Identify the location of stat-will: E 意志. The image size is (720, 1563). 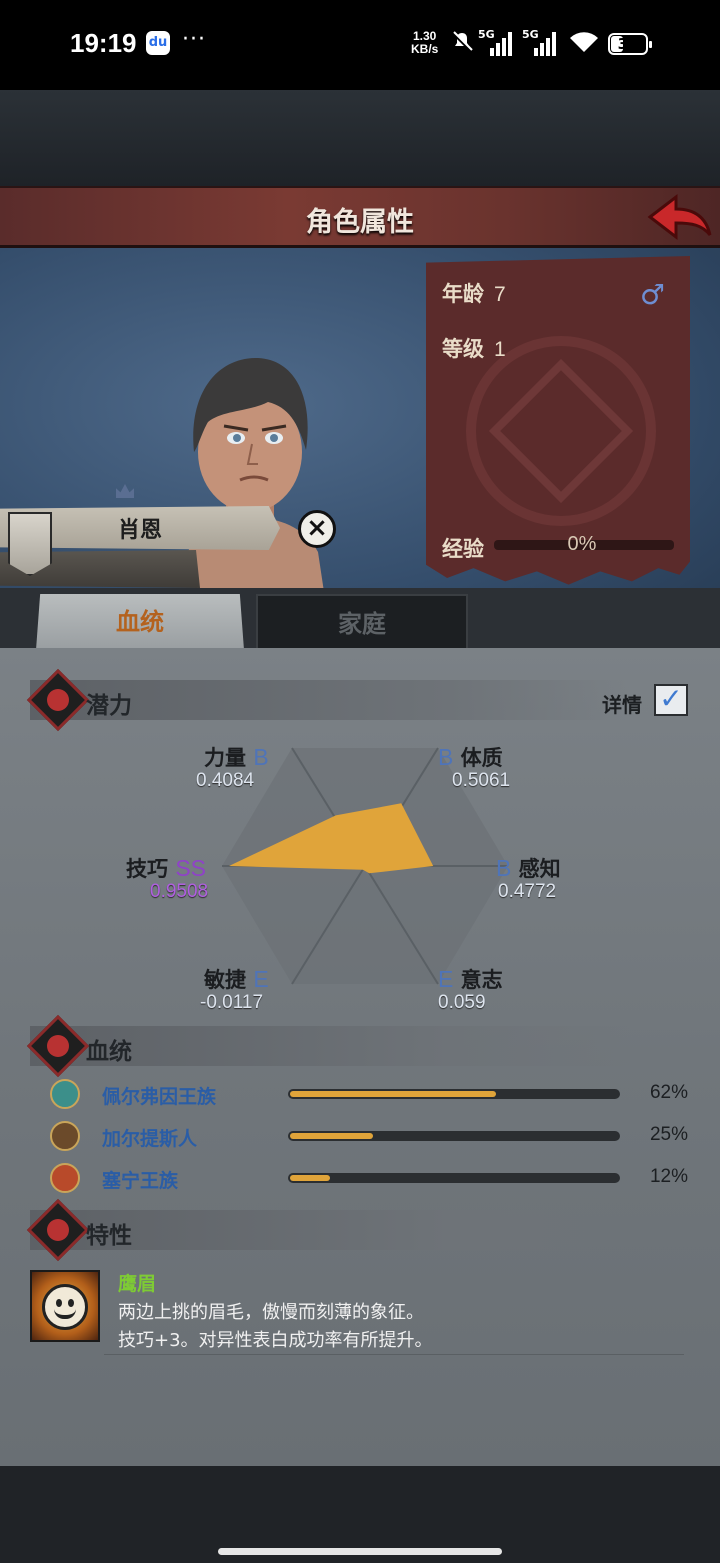
(470, 979).